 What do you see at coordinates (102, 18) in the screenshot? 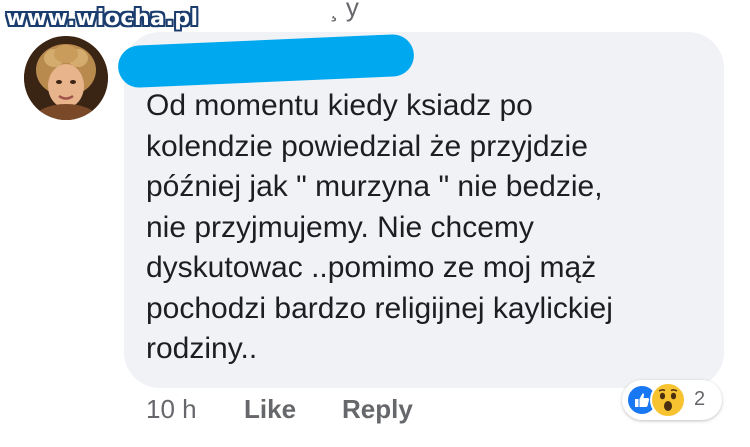
I see `watermark: www.wiocha.pl` at bounding box center [102, 18].